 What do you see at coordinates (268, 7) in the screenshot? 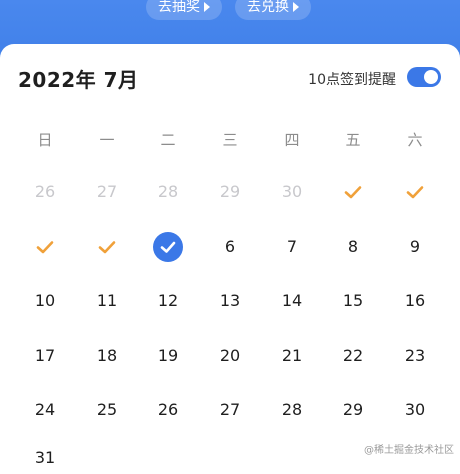
I see `exchange-label: 去兑换` at bounding box center [268, 7].